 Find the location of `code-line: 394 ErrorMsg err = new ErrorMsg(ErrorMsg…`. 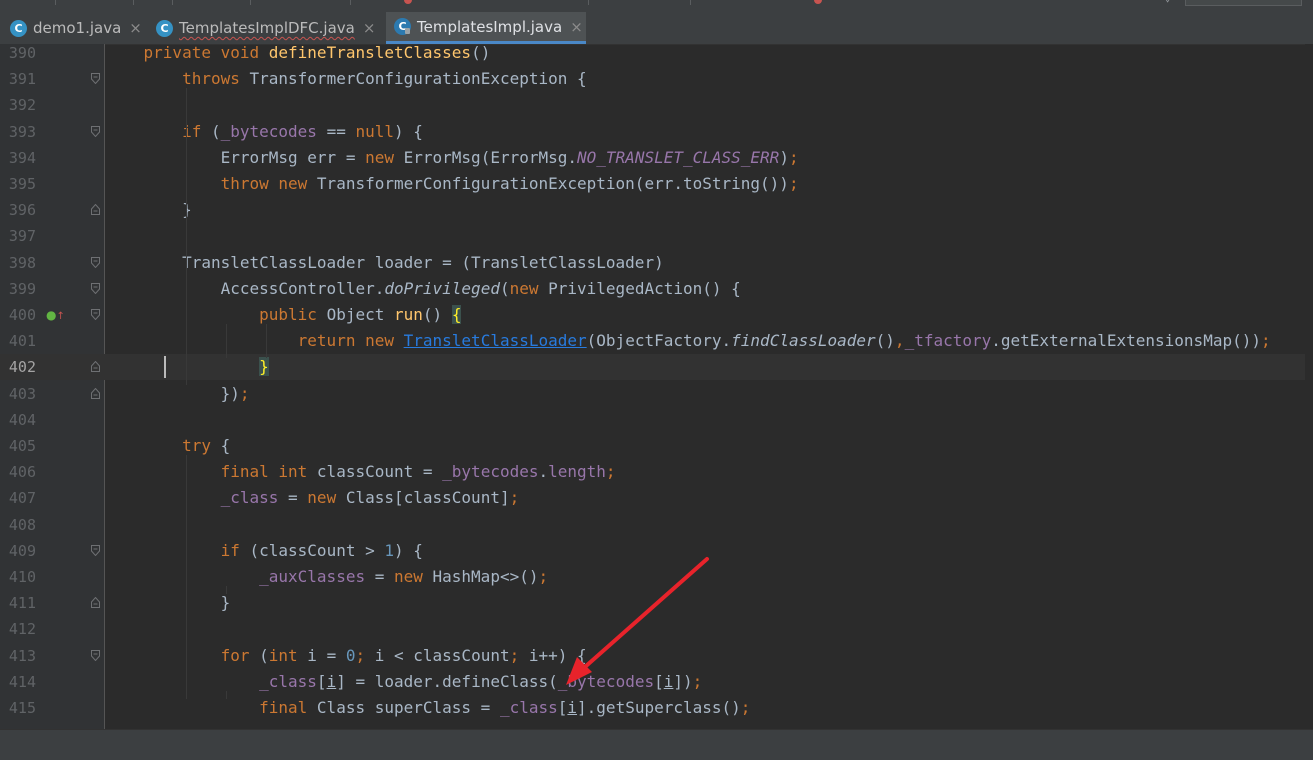

code-line: 394 ErrorMsg err = new ErrorMsg(ErrorMsg… is located at coordinates (656, 158).